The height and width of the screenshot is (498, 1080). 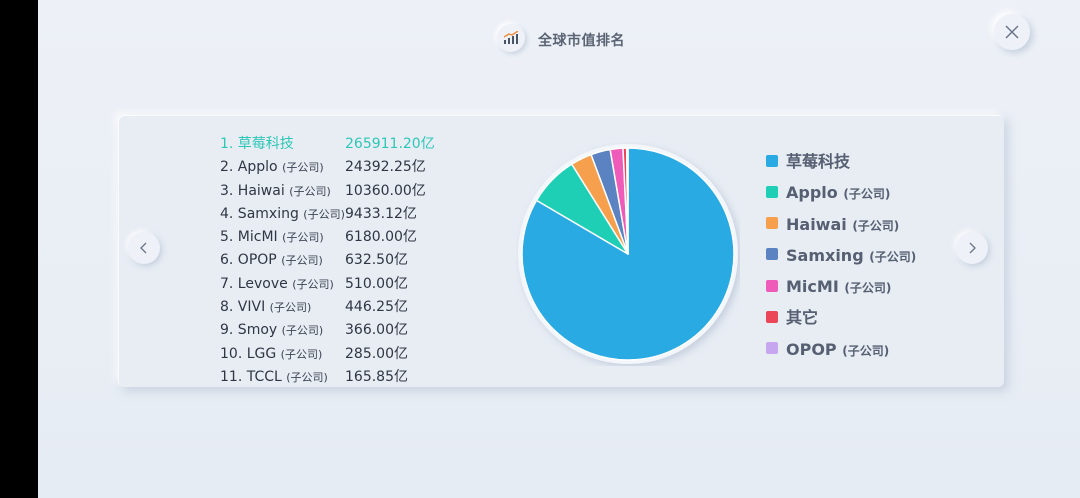 I want to click on ranking-row: 10. LGG (子公司) 285.00亿, so click(x=350, y=354).